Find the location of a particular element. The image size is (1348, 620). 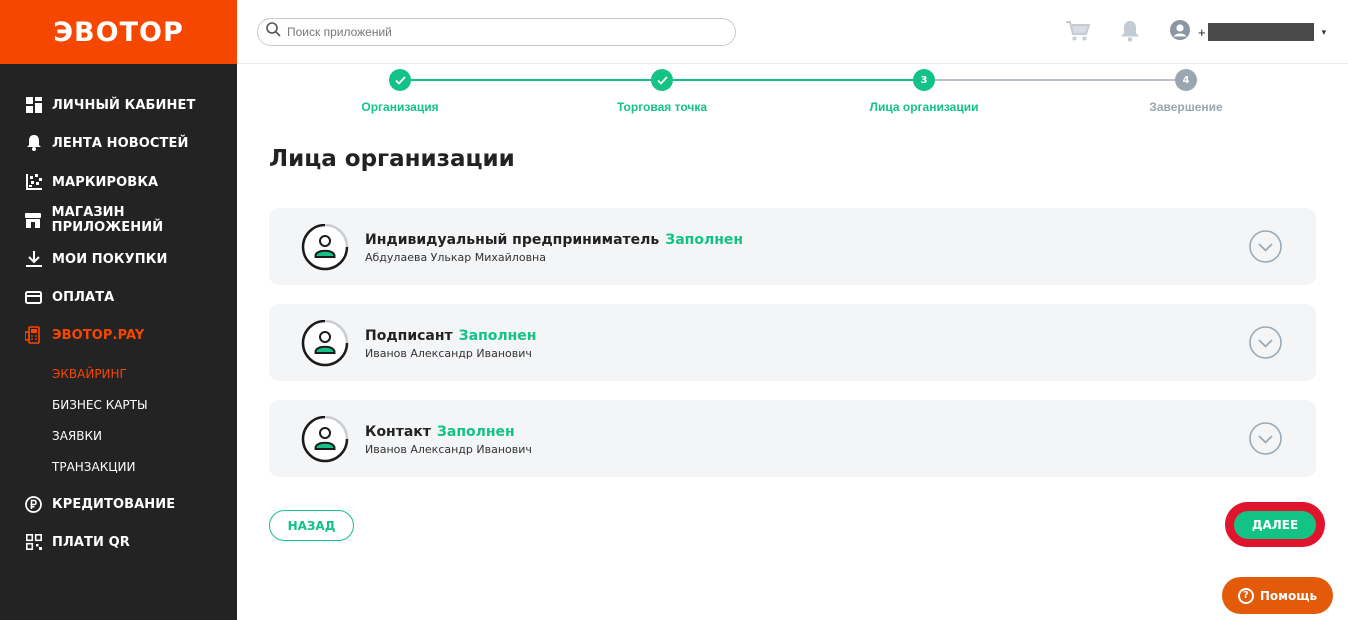

person-role: Контакт is located at coordinates (398, 432).